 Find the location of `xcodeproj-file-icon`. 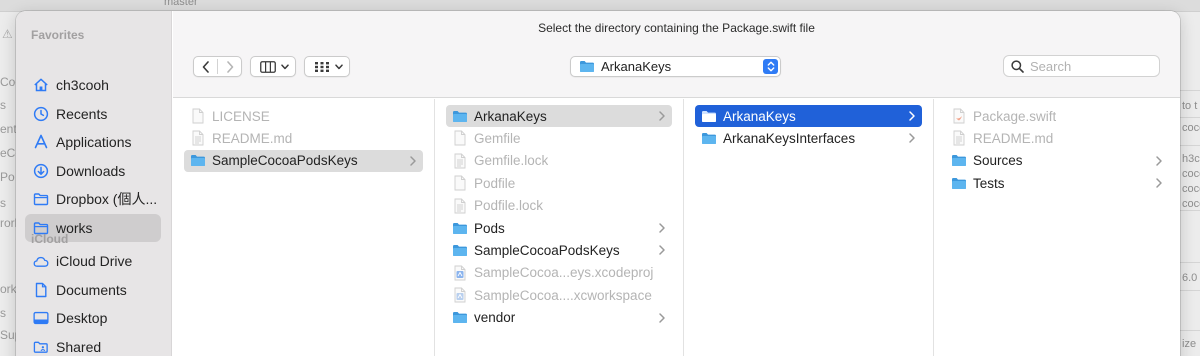

xcodeproj-file-icon is located at coordinates (460, 273).